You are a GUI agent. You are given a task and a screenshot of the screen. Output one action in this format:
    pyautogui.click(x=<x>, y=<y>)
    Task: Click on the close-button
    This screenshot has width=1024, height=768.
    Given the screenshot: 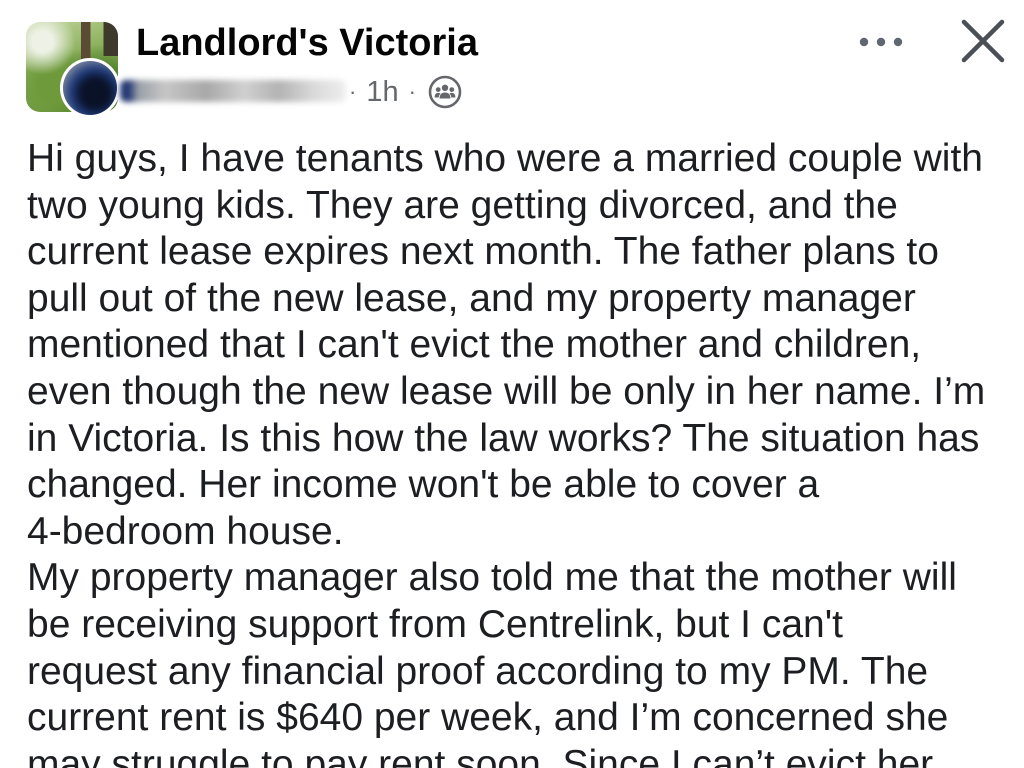 What is the action you would take?
    pyautogui.click(x=982, y=42)
    